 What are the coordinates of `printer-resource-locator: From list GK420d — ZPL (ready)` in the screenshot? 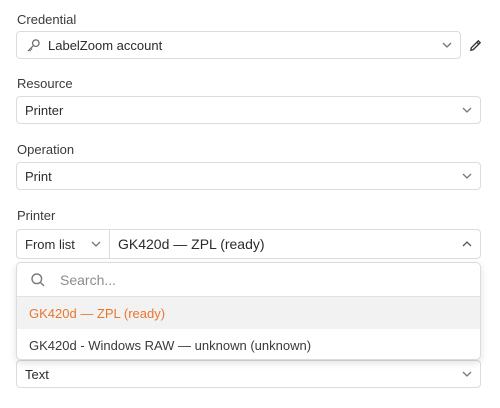 It's located at (248, 244).